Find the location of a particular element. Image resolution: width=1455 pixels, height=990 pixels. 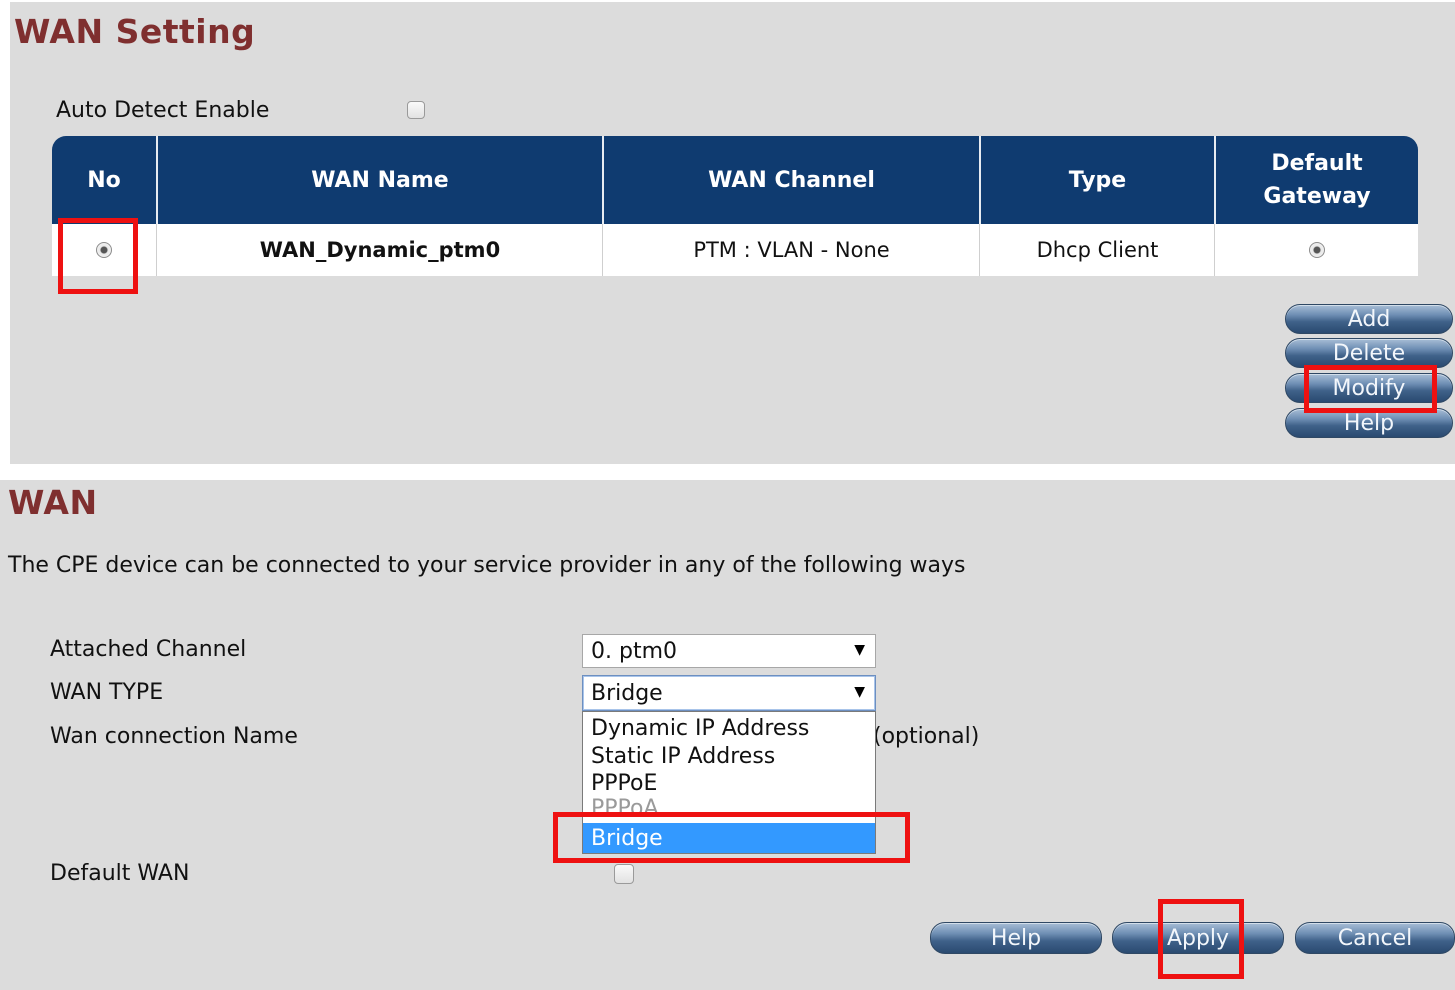

option-static-ip: Static IP Address is located at coordinates (729, 756).